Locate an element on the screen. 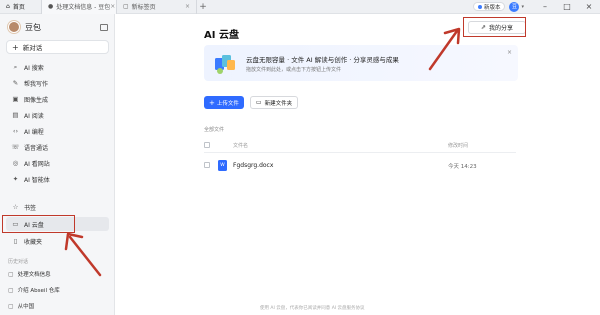  sidebar-item-label: 书签 is located at coordinates (30, 208).